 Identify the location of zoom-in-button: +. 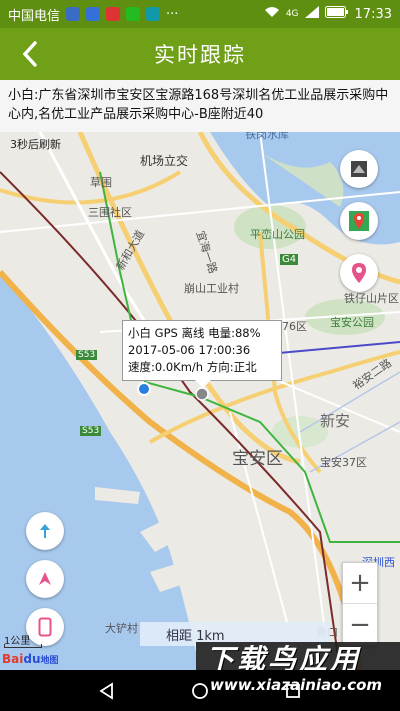
(360, 583).